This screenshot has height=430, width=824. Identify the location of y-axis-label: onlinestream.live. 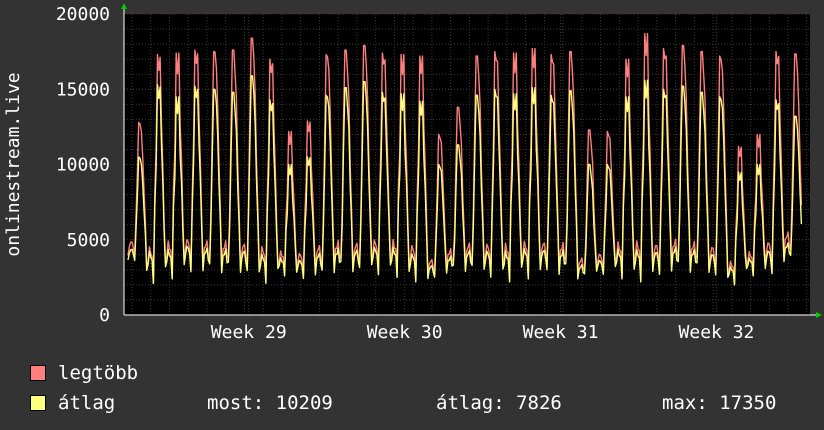
(13, 164).